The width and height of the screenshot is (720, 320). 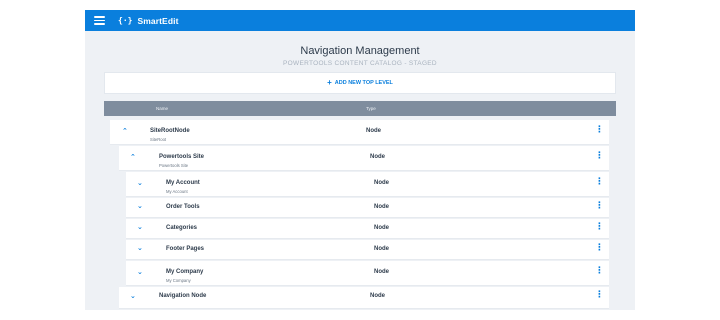 I want to click on node-name: Categories, so click(x=182, y=228).